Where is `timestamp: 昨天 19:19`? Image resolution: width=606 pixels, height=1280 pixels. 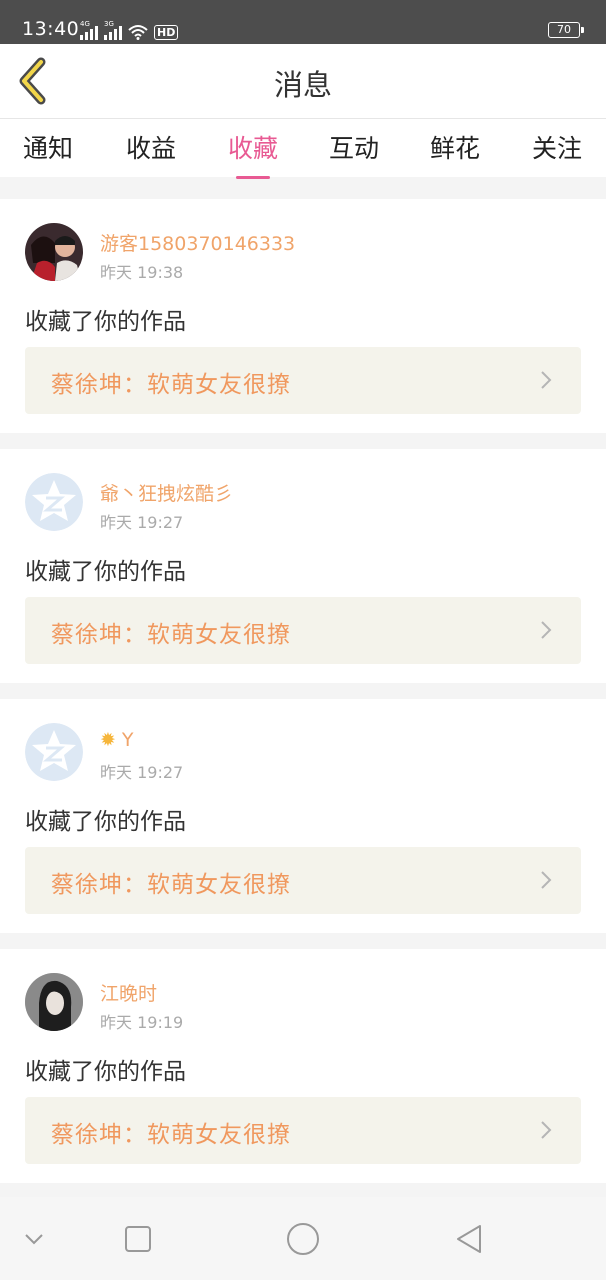
timestamp: 昨天 19:19 is located at coordinates (142, 1022).